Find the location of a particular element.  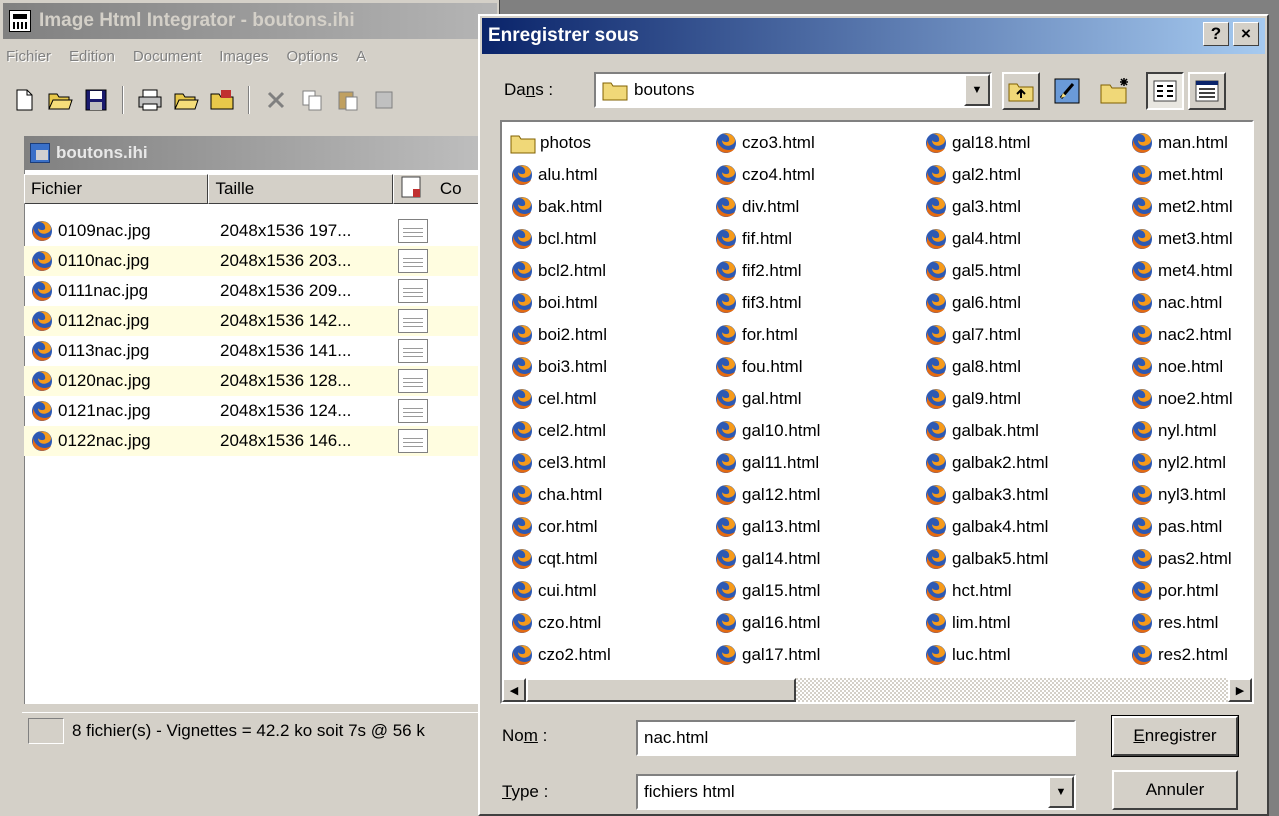

menu-more: A is located at coordinates (361, 60).